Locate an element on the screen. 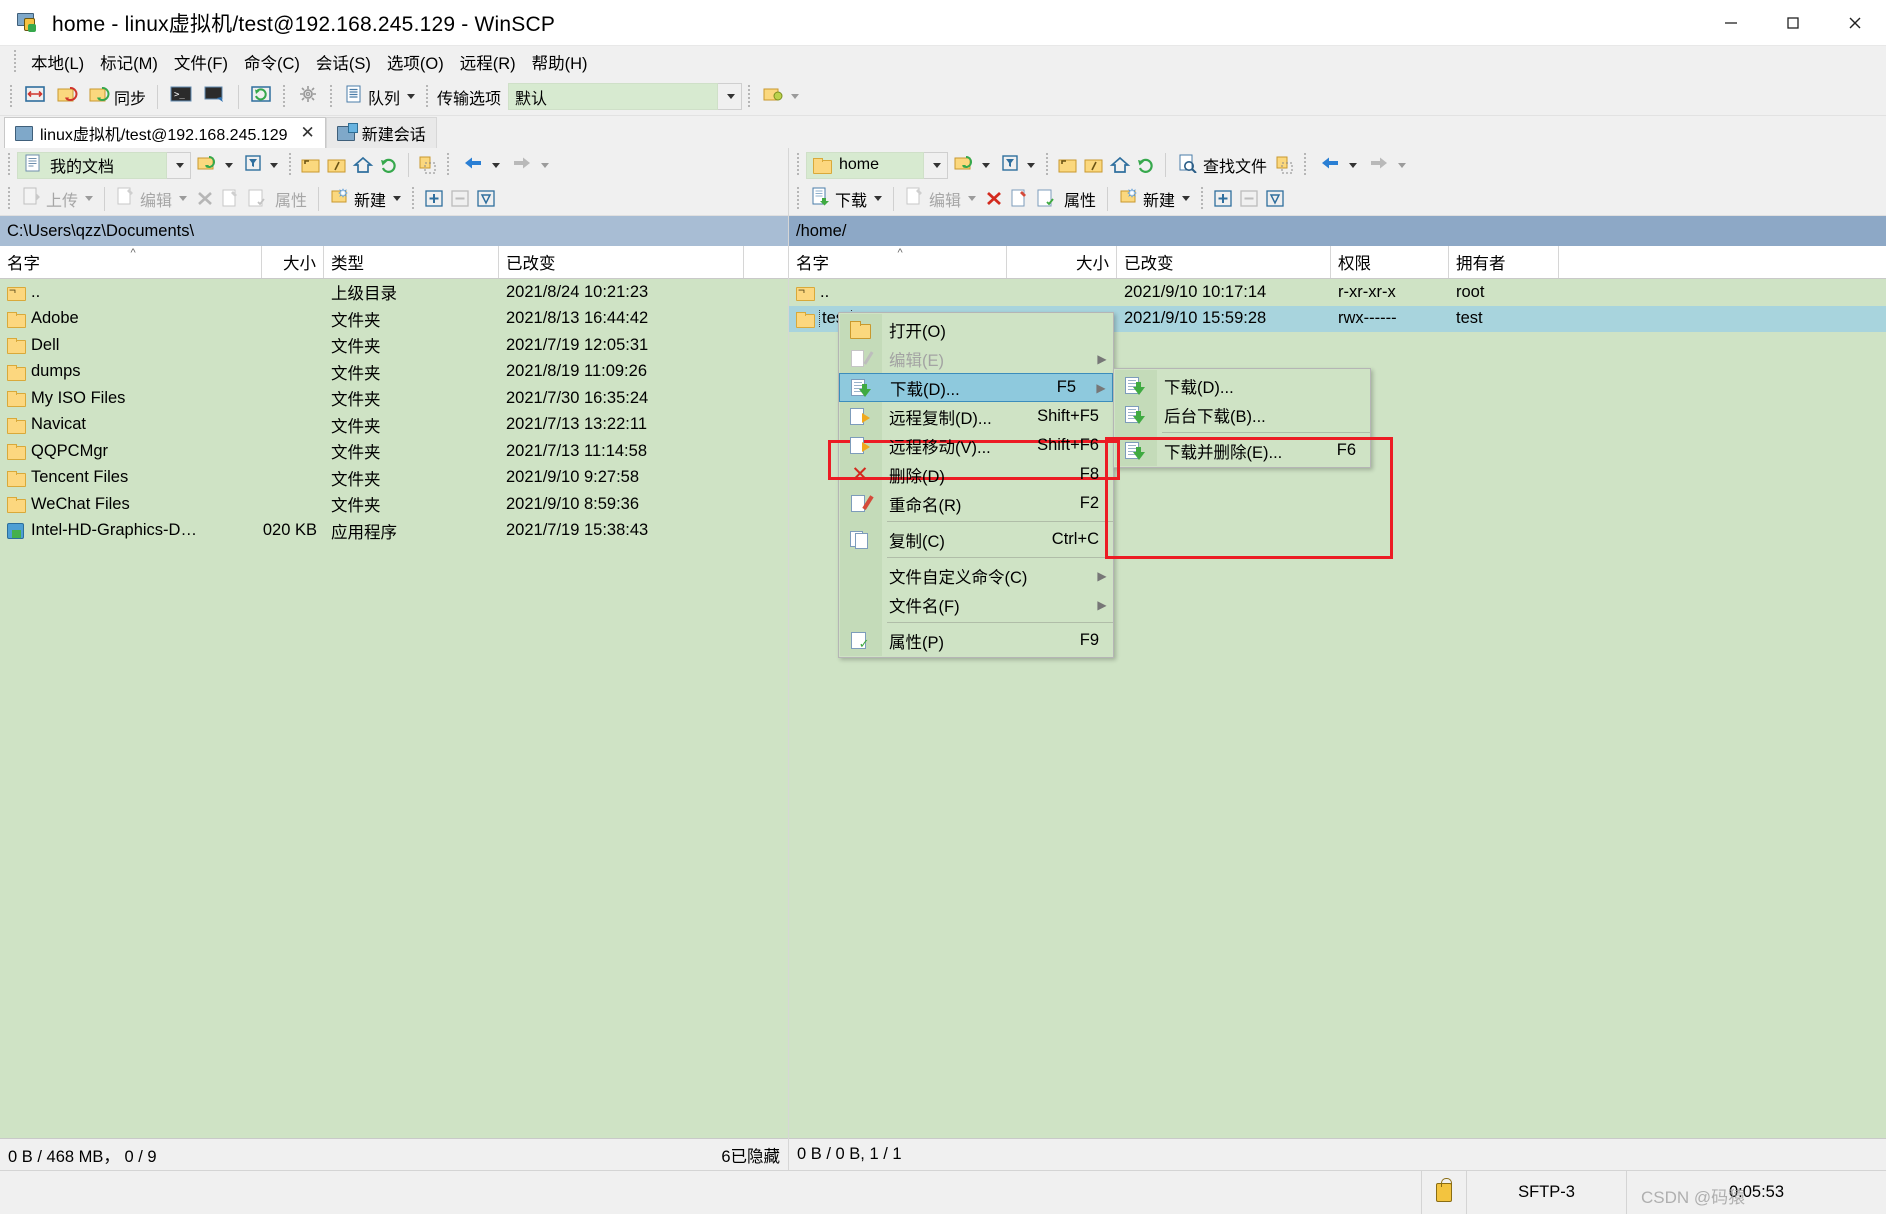  remote-add-bookmark-button is located at coordinates (1285, 165).